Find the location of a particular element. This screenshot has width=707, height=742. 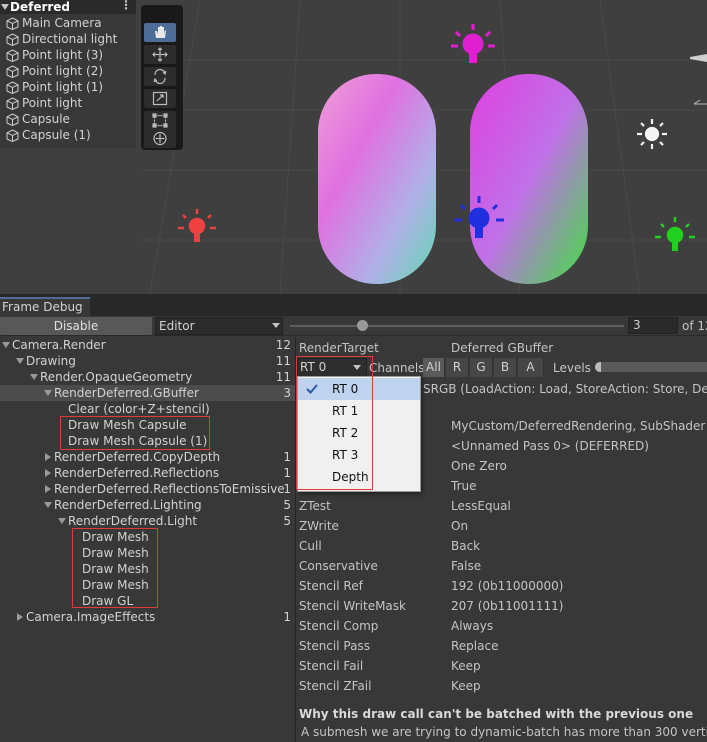

channels-label: Channels is located at coordinates (397, 368).